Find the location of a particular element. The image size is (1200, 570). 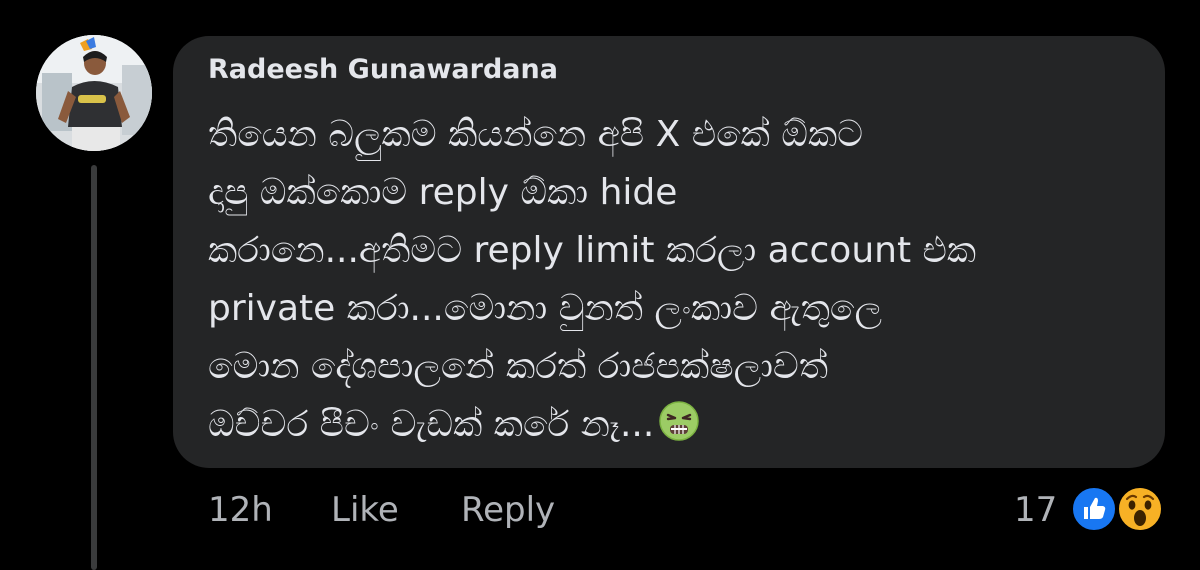

reply-button: Reply is located at coordinates (508, 510).